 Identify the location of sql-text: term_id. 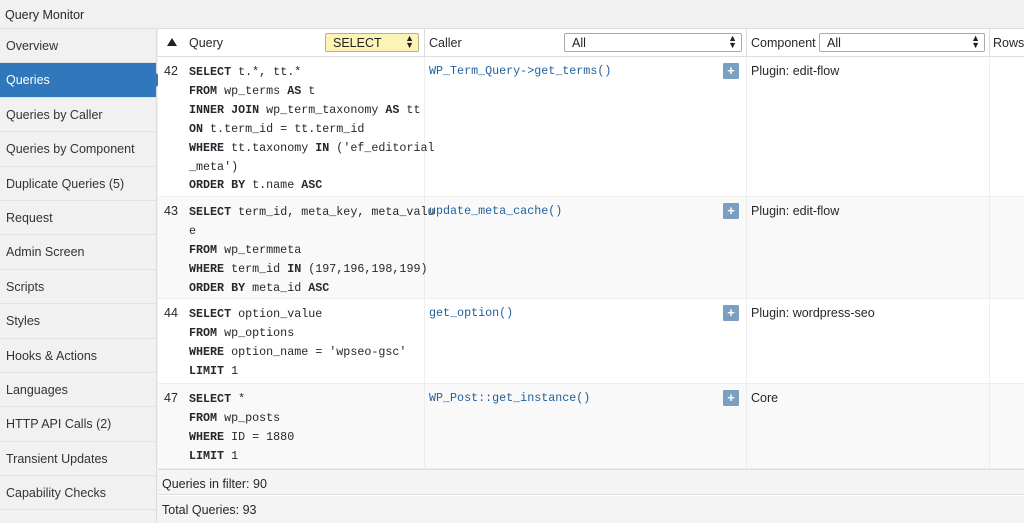
(256, 268).